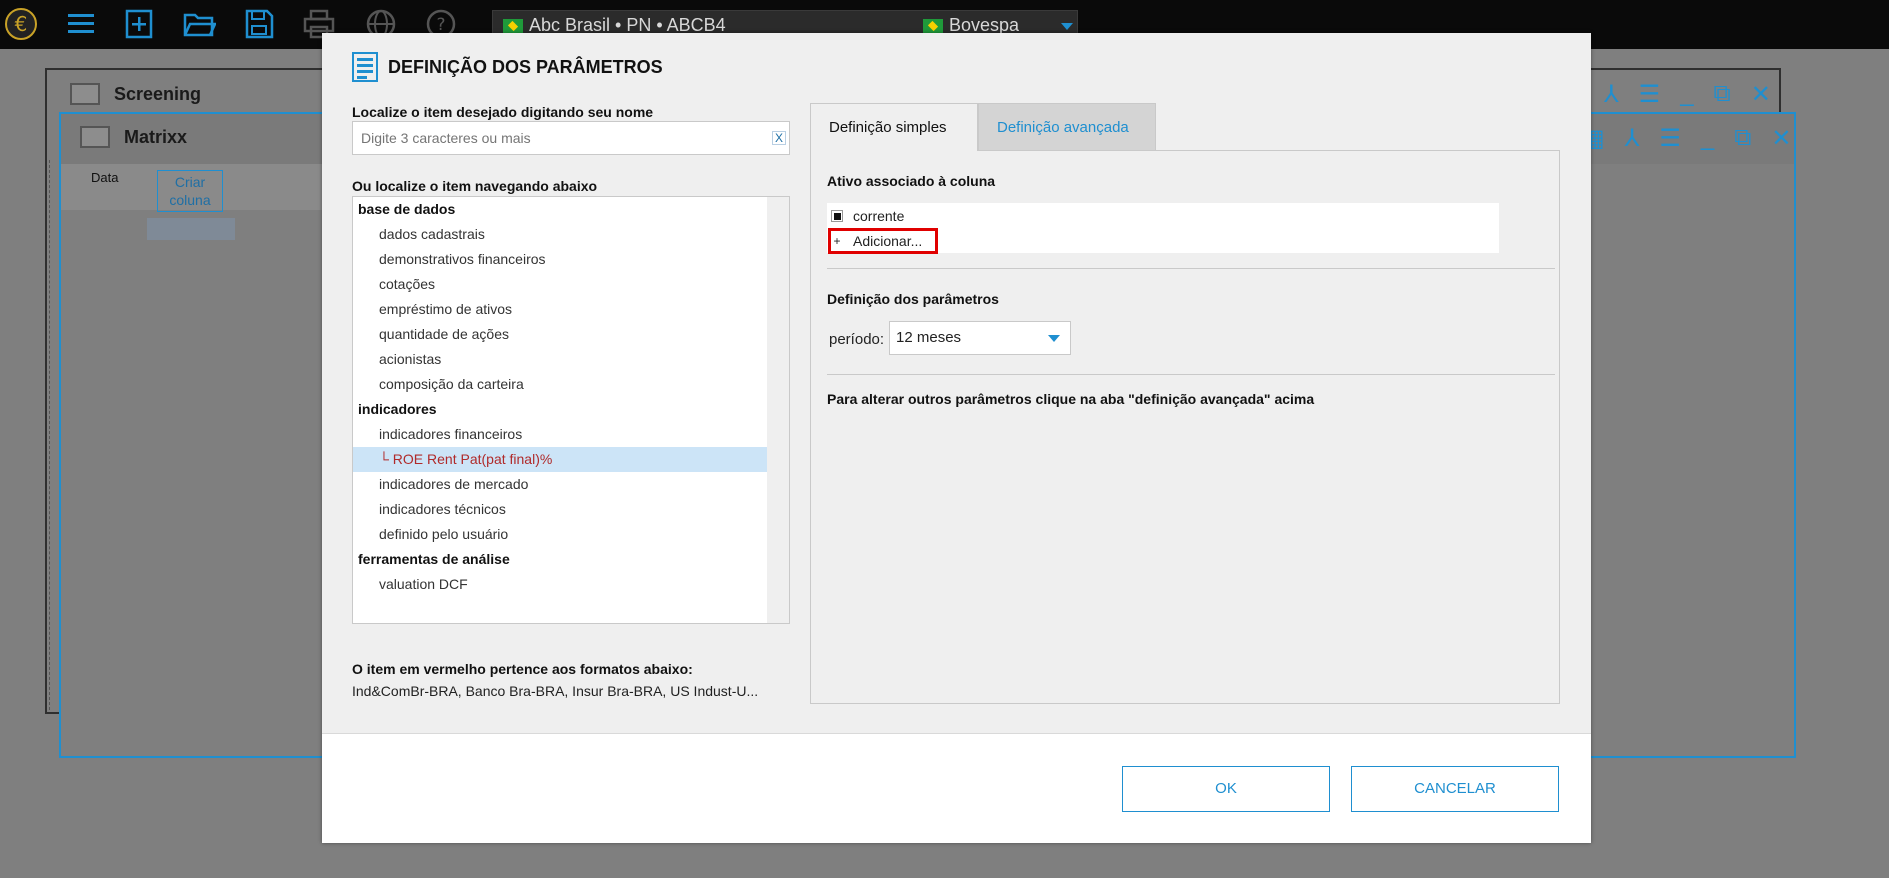  Describe the element at coordinates (475, 186) in the screenshot. I see `browse-label: Ou localize o item navegando abaixo` at that location.